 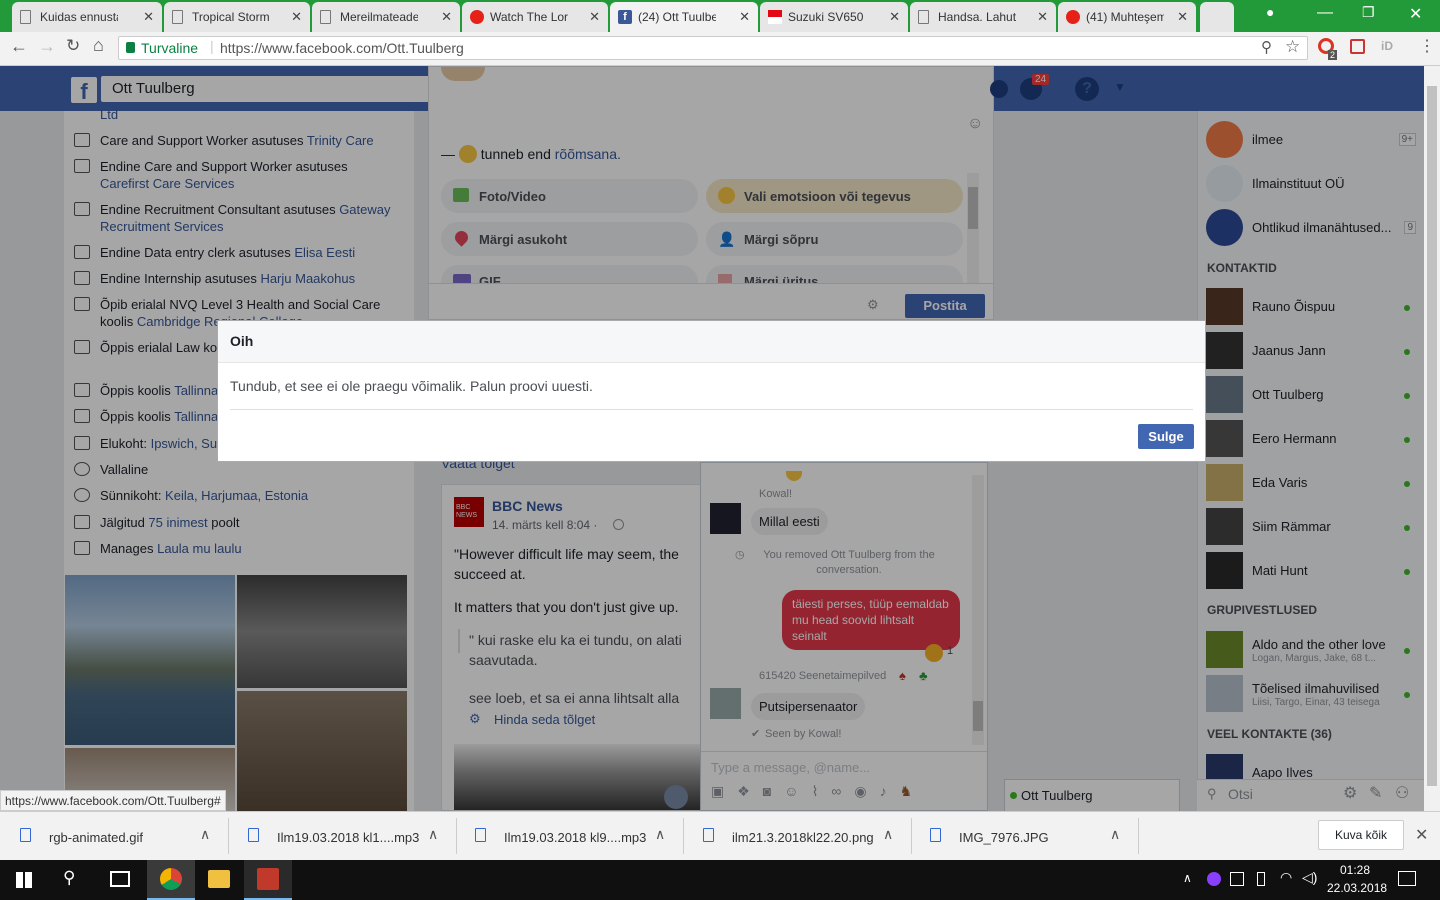 I want to click on url-text: https://www.facebook.com/Ott.Tuulberg, so click(x=342, y=48).